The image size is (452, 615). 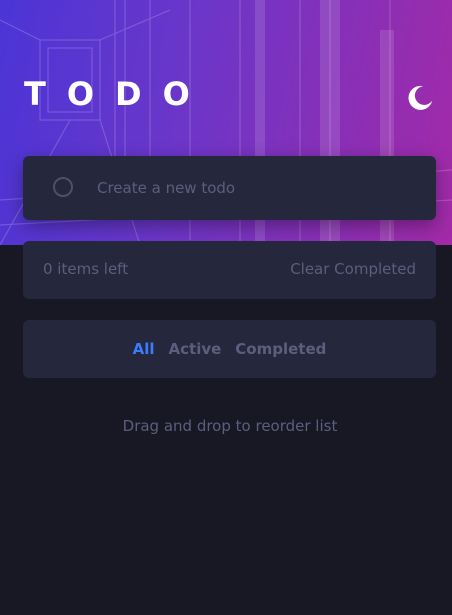 I want to click on theme-toggle-button, so click(x=420, y=98).